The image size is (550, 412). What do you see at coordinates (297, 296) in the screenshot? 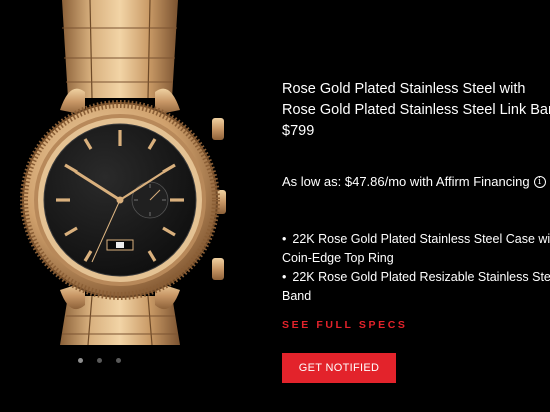
I see `feature-item-2-line-2: Band` at bounding box center [297, 296].